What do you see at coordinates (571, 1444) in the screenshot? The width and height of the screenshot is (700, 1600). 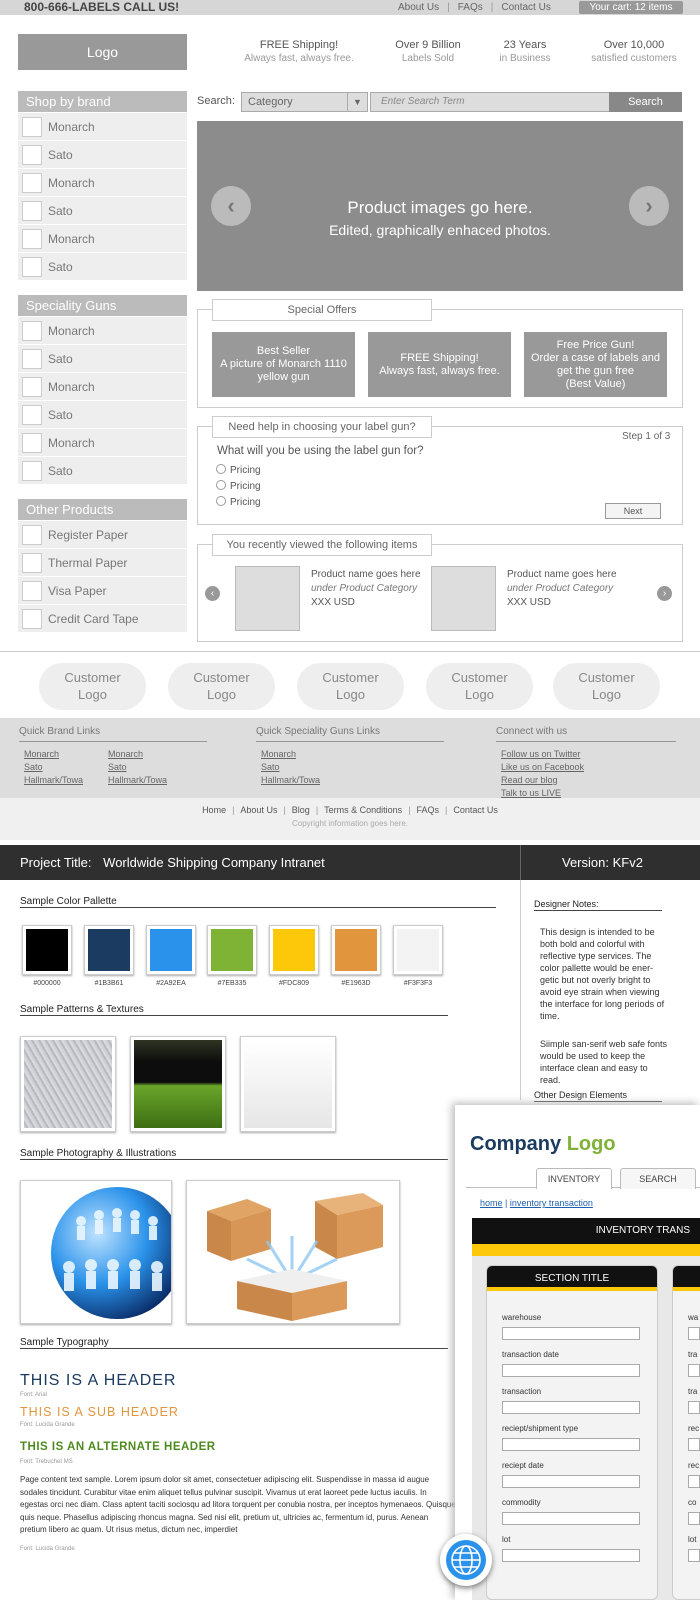 I see `shipment-type-input` at bounding box center [571, 1444].